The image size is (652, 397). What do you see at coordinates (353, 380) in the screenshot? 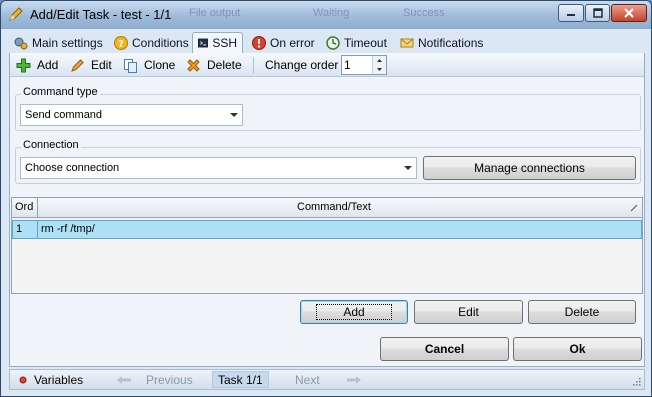
I see `arrow-right-icon` at bounding box center [353, 380].